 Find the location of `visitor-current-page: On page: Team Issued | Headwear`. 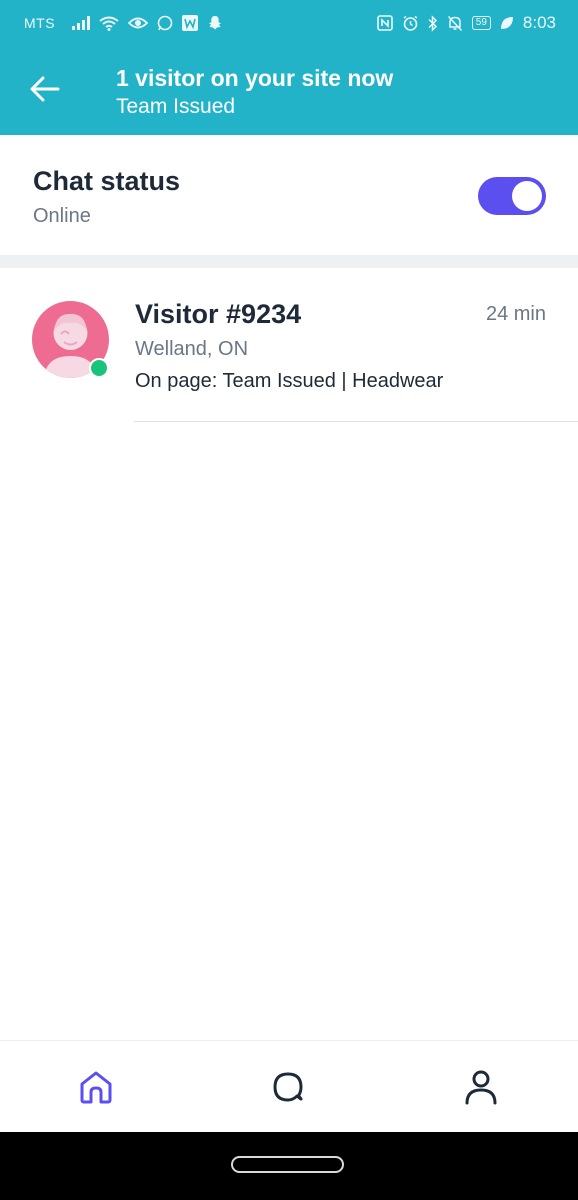

visitor-current-page: On page: Team Issued | Headwear is located at coordinates (289, 381).